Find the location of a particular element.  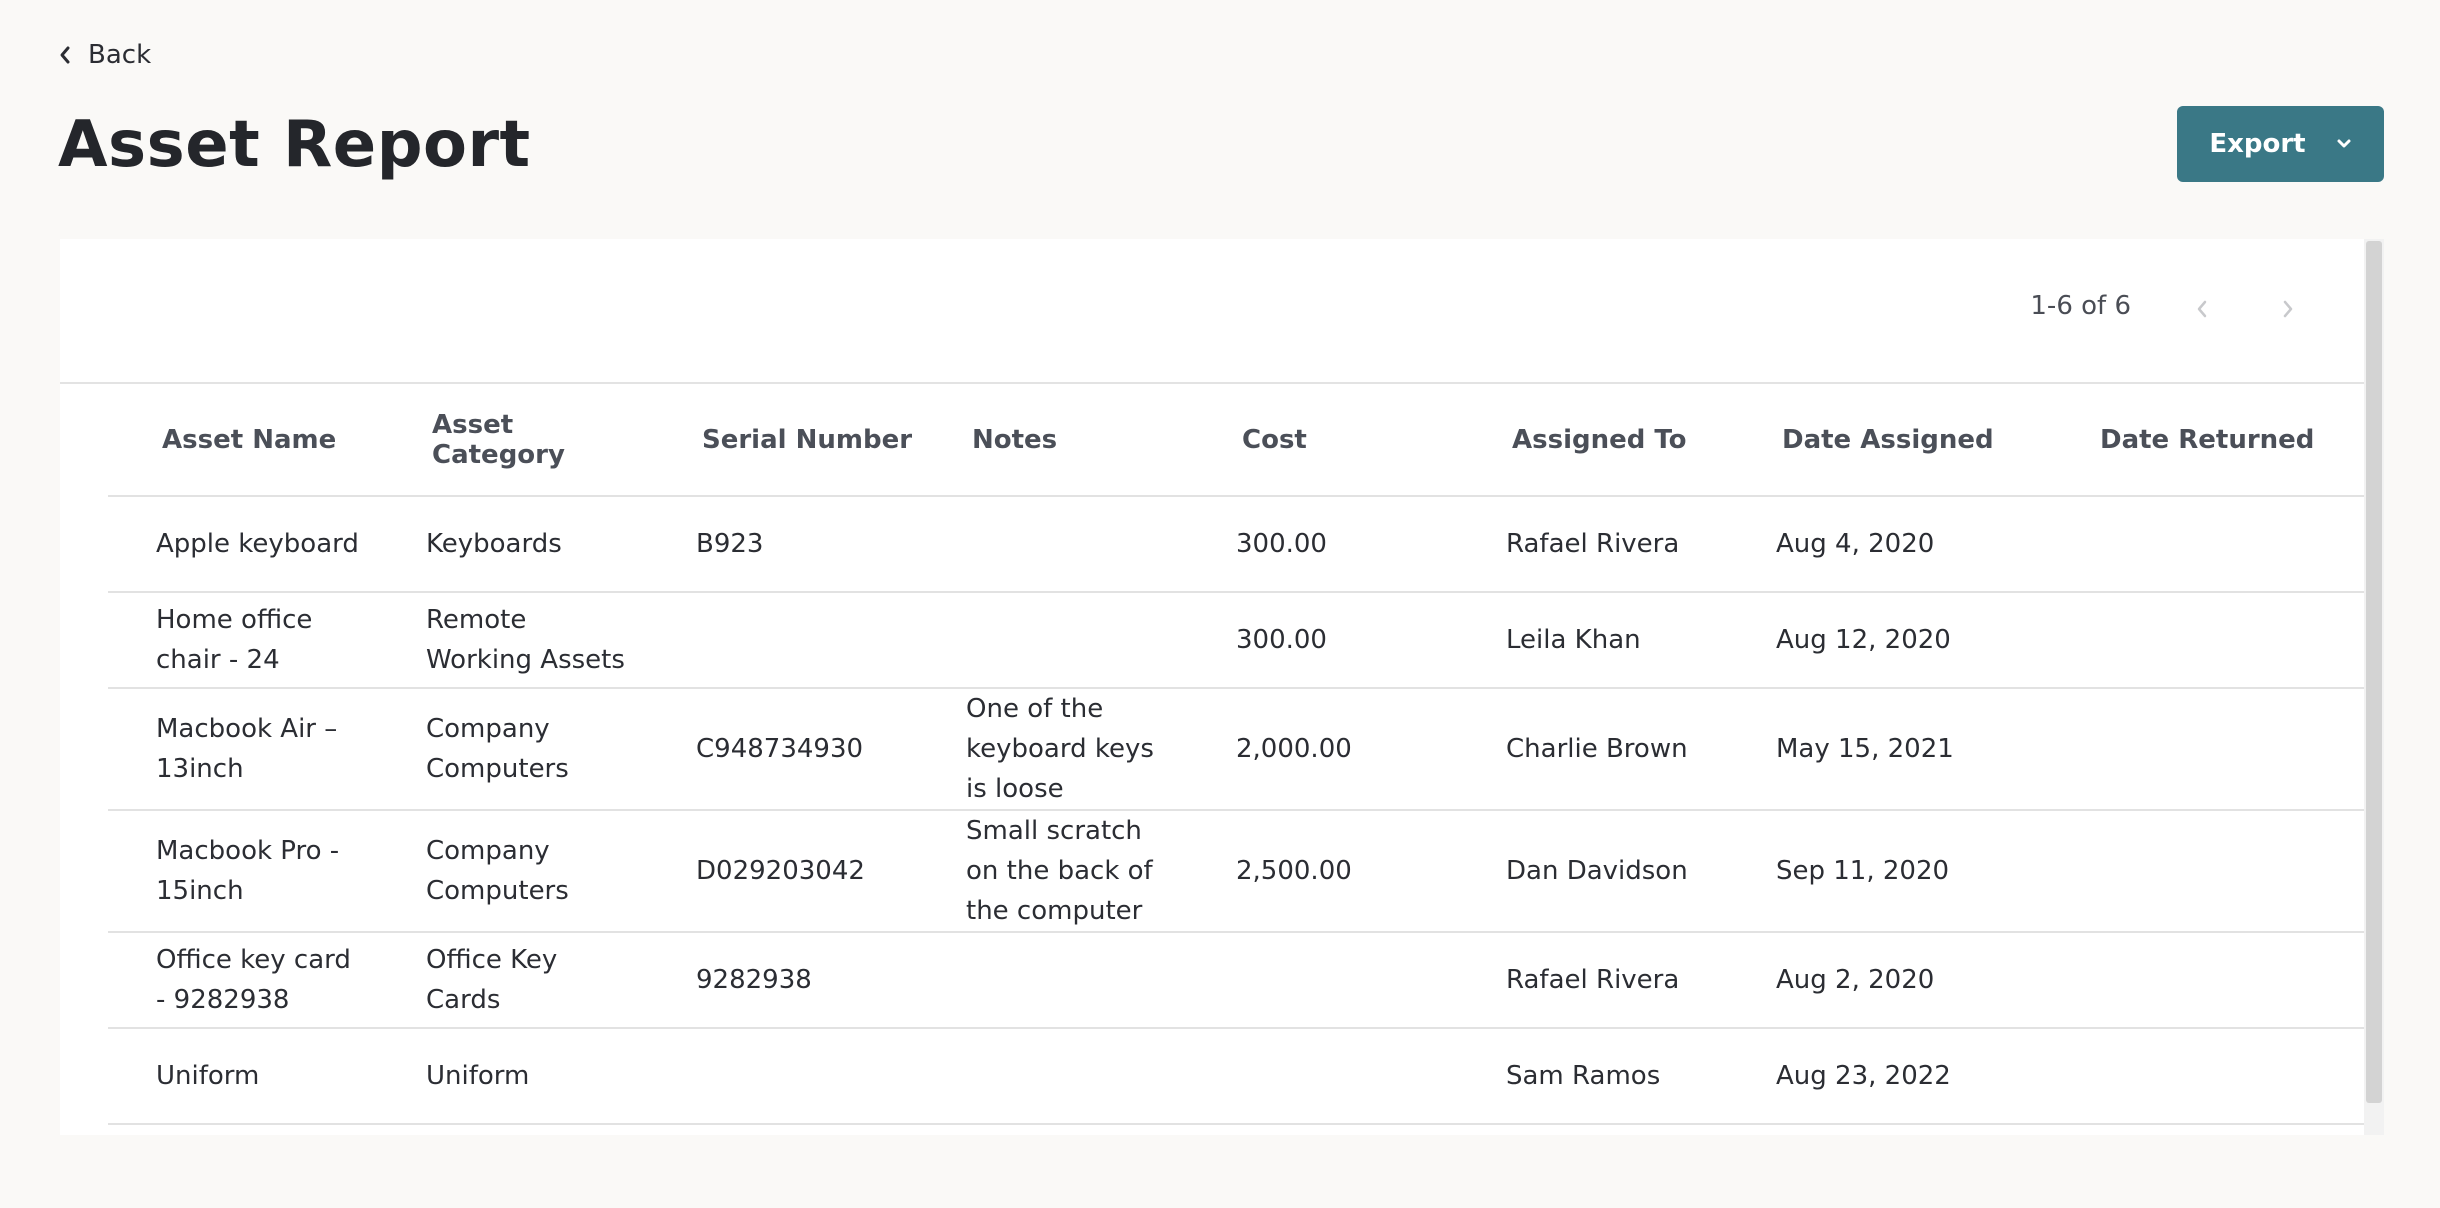

column-header-asset-category: Asset Category is located at coordinates (513, 440).